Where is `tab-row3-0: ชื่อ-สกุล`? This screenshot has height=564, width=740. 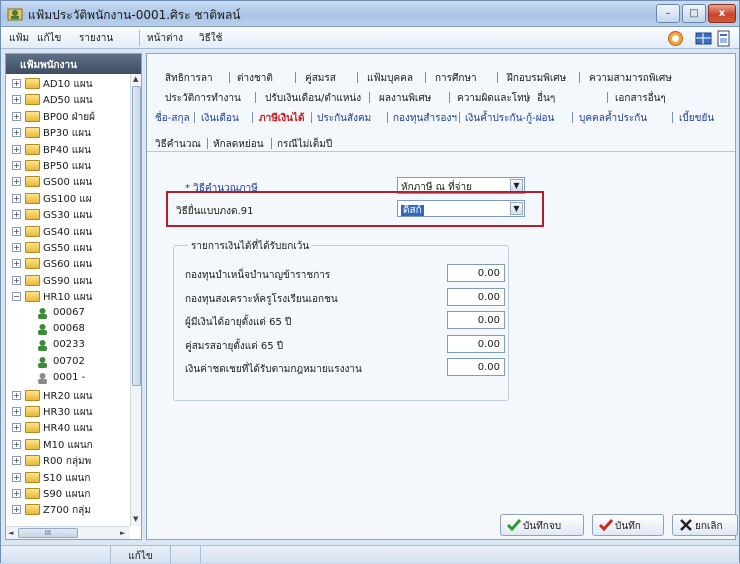 tab-row3-0: ชื่อ-สกุล is located at coordinates (172, 118).